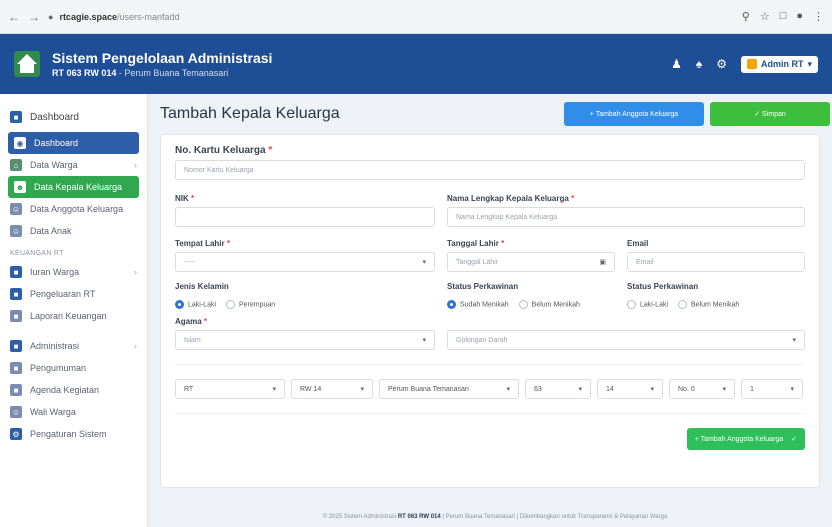 This screenshot has height=527, width=832. Describe the element at coordinates (16, 316) in the screenshot. I see `report-icon: ■` at that location.